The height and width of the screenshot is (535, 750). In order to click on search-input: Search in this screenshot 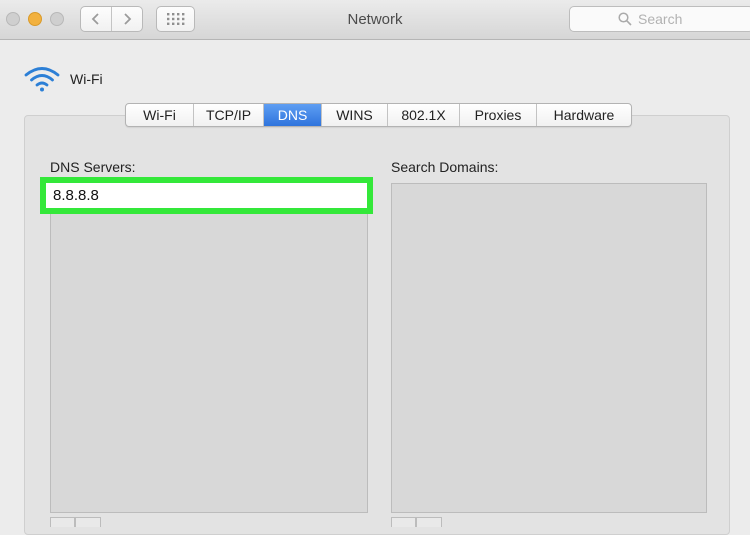, I will do `click(659, 19)`.